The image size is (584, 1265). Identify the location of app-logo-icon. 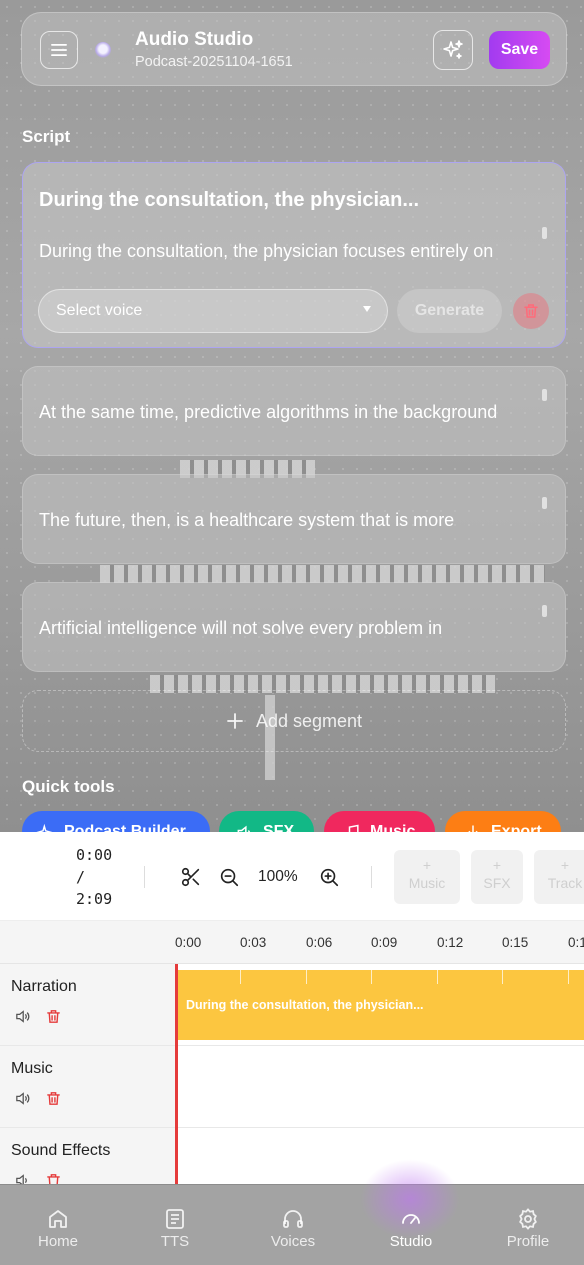
(103, 50).